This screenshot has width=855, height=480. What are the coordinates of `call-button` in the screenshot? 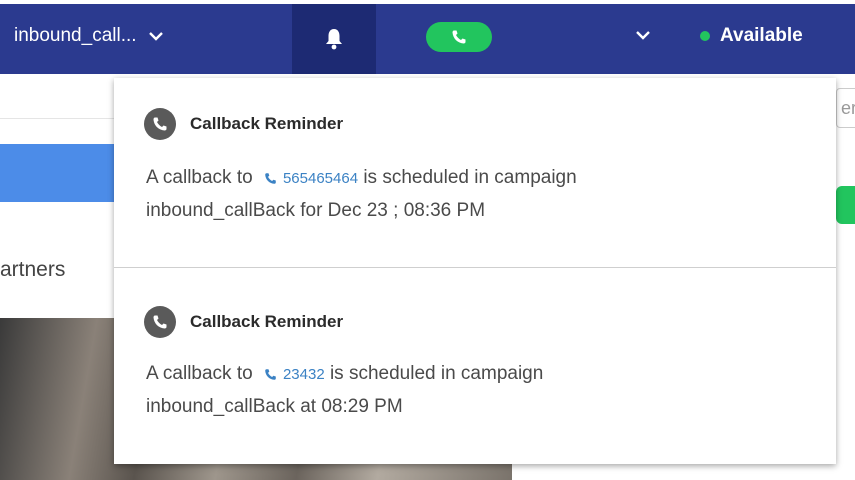 It's located at (459, 37).